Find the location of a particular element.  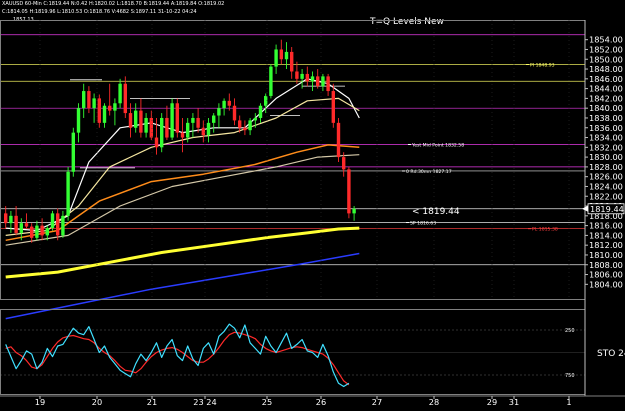

price-tick-label: 1832.00 is located at coordinates (606, 147).